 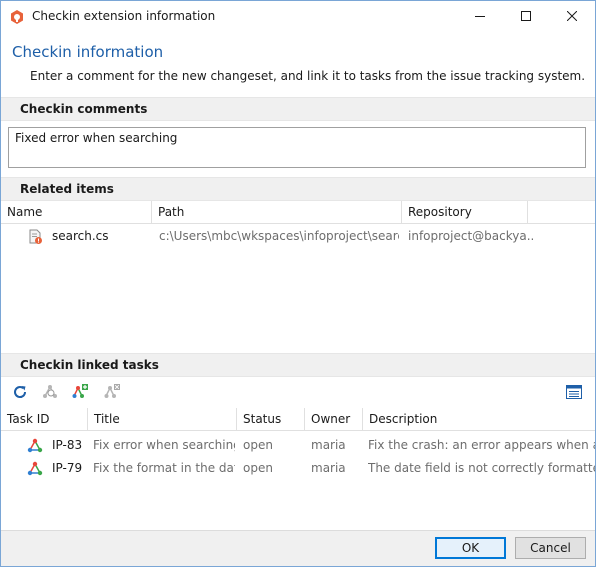 I want to click on column-header-owner: Owner, so click(x=334, y=419).